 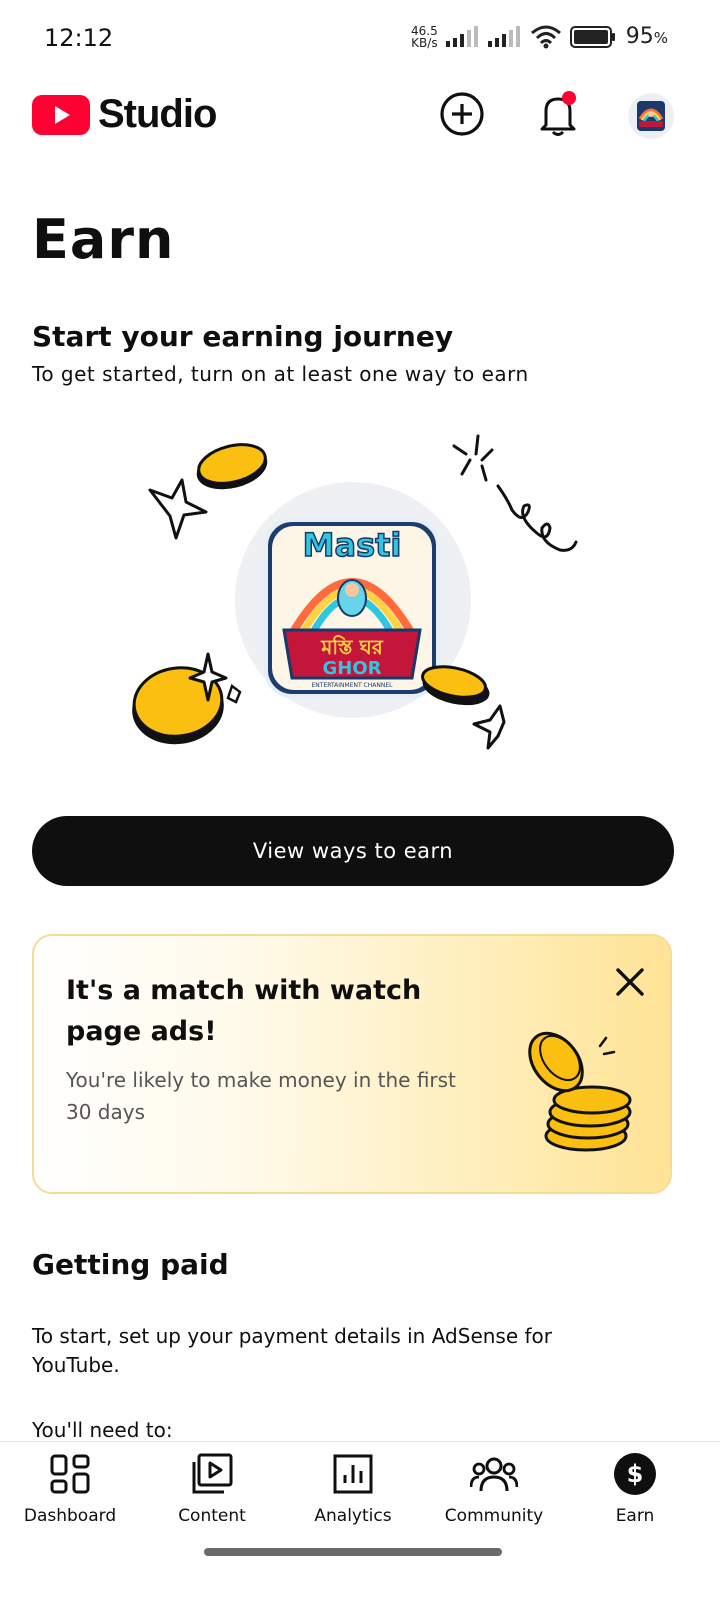 I want to click on close-icon, so click(x=630, y=982).